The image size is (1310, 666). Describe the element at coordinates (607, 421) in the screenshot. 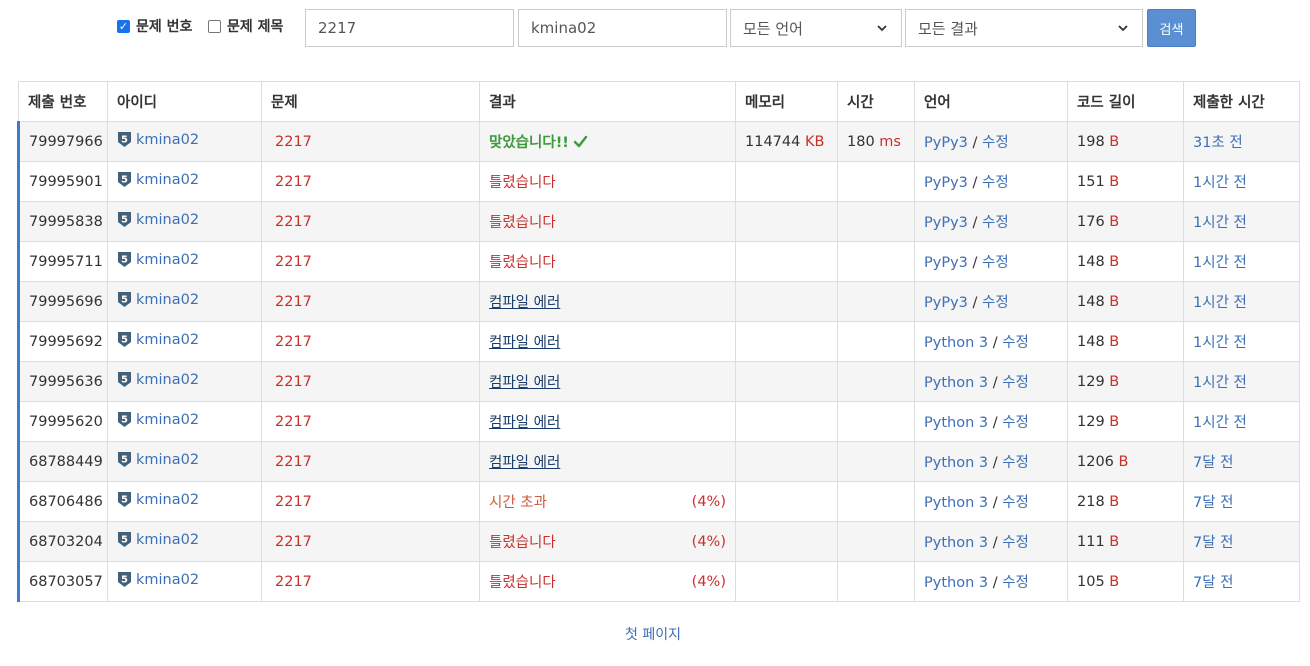

I see `result-cell: 컴파일 에러` at that location.